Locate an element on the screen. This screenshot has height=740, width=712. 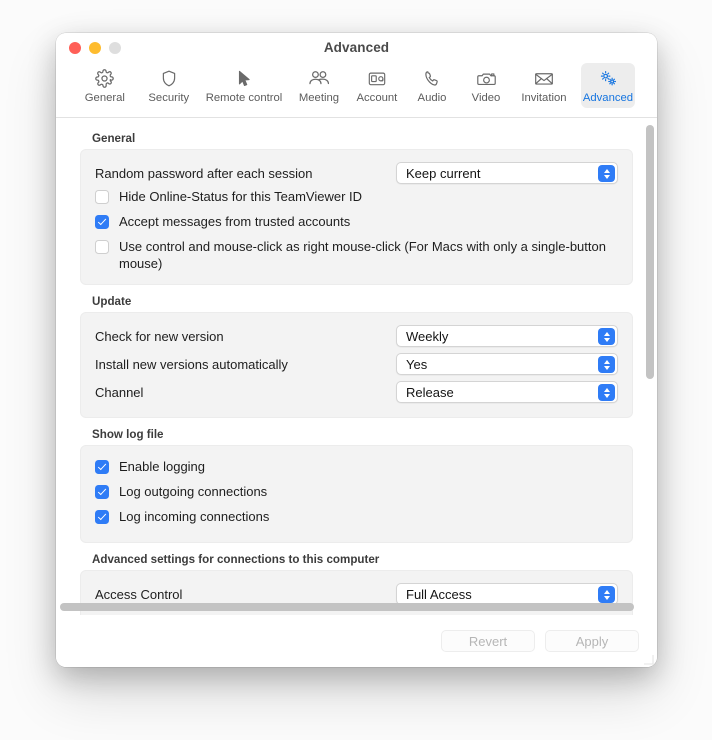
row-install-new-versions: Install new versions automatically Yes is located at coordinates (356, 364).